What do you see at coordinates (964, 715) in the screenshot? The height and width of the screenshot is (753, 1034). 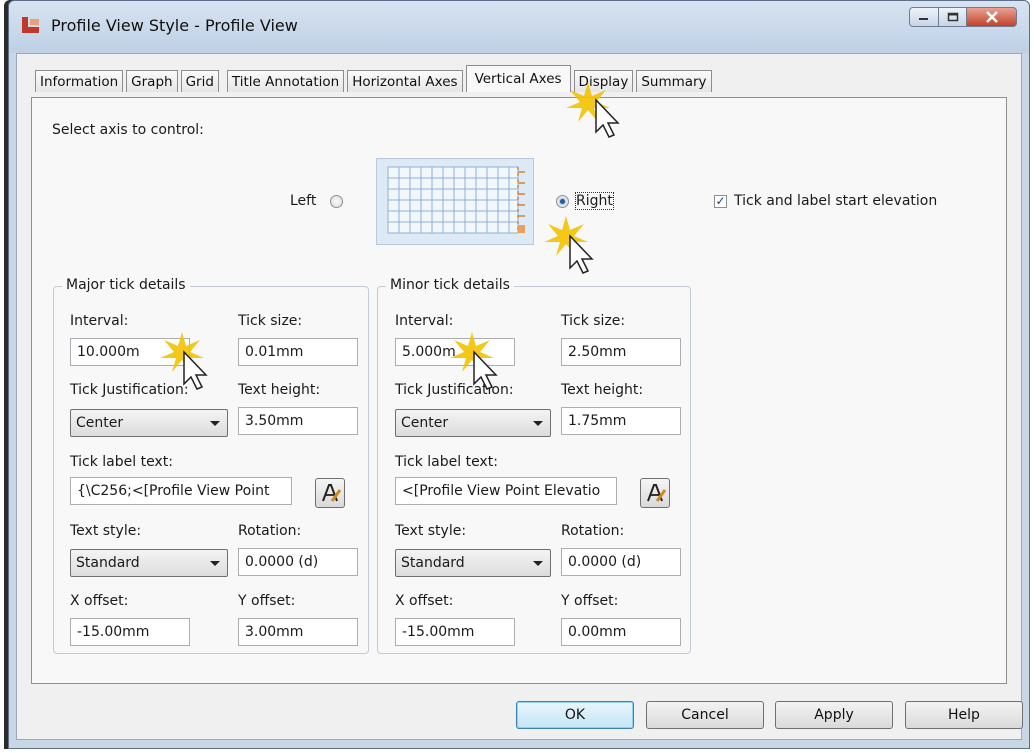 I see `help-button: Help` at bounding box center [964, 715].